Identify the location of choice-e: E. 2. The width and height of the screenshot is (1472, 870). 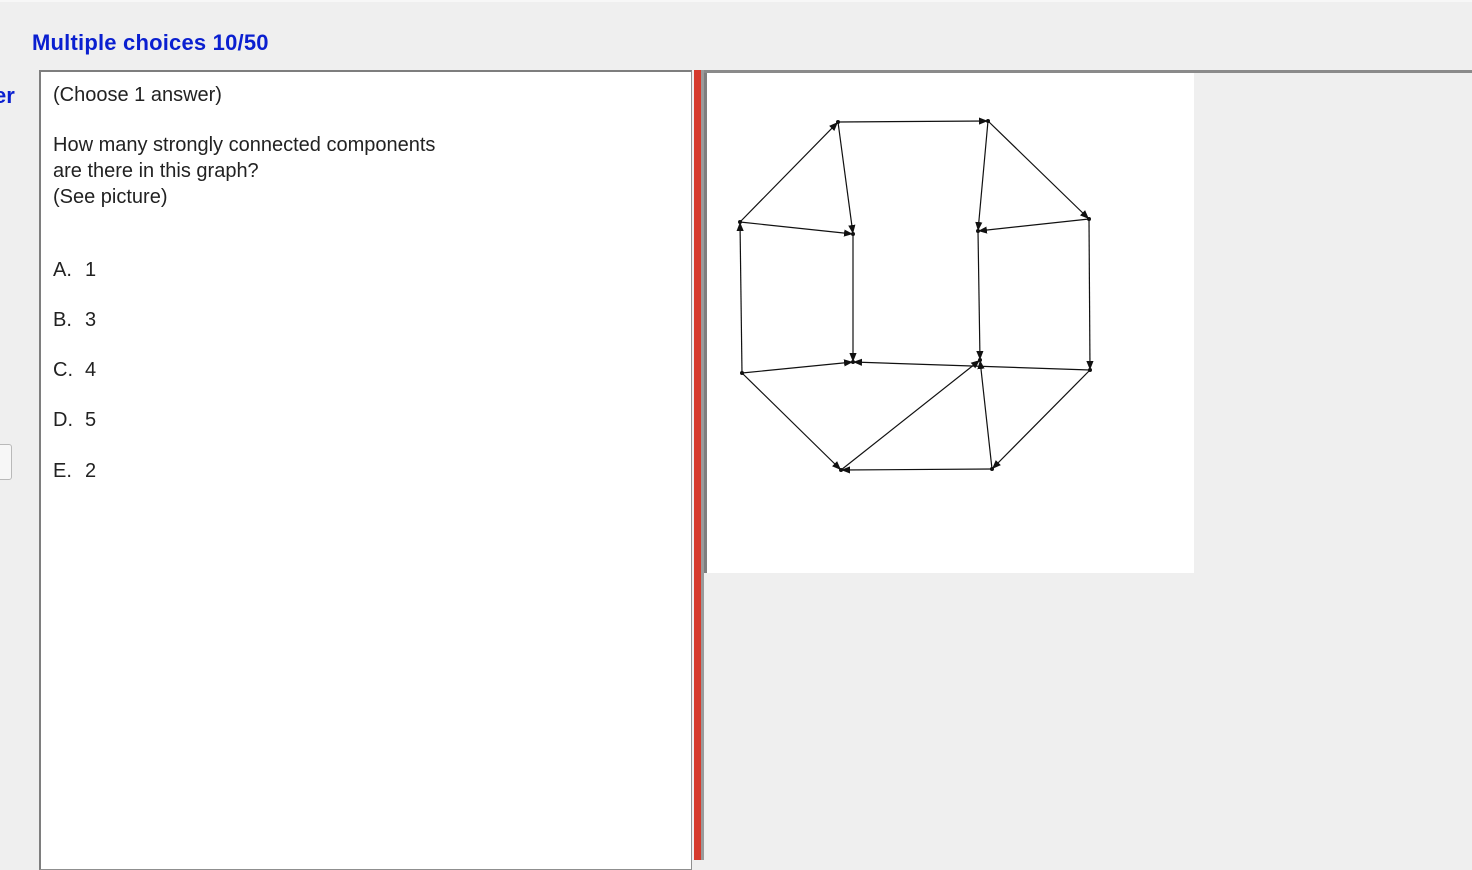
(74, 471).